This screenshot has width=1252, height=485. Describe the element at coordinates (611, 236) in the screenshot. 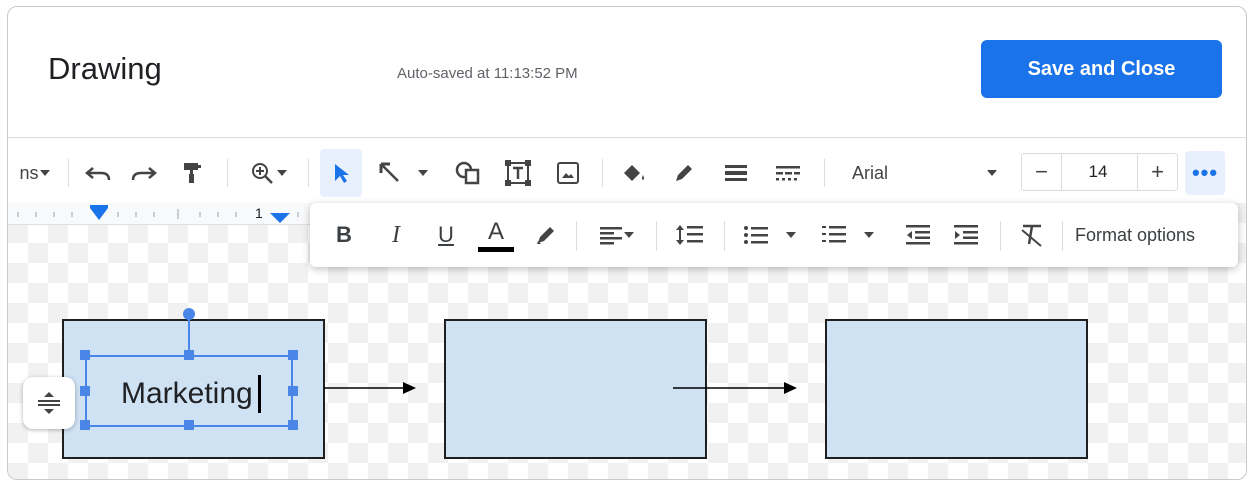

I see `align-left-icon` at that location.